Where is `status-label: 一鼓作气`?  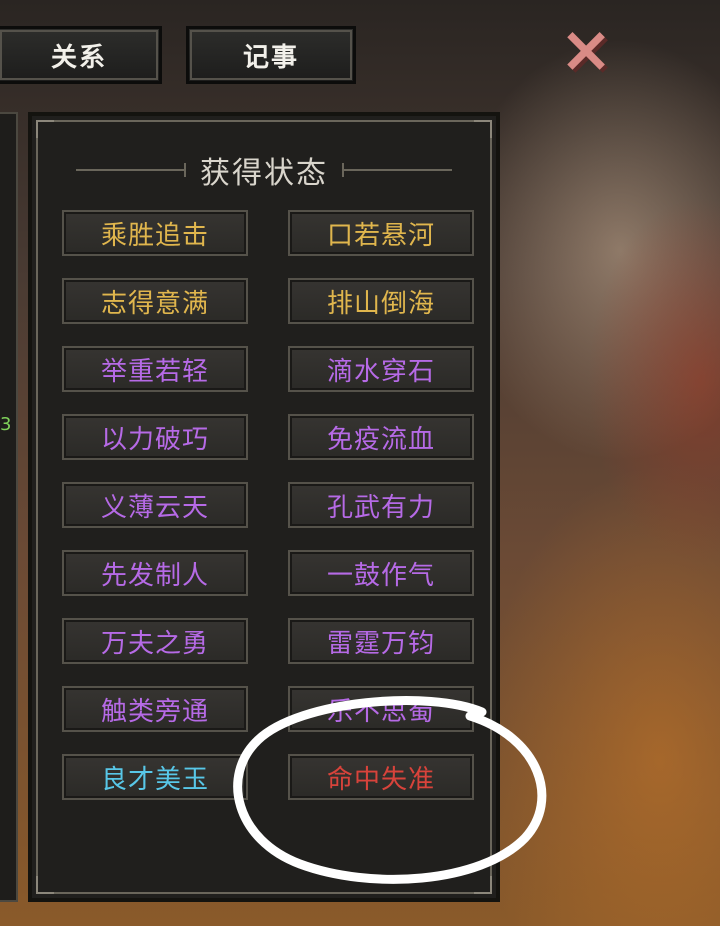 status-label: 一鼓作气 is located at coordinates (380, 575).